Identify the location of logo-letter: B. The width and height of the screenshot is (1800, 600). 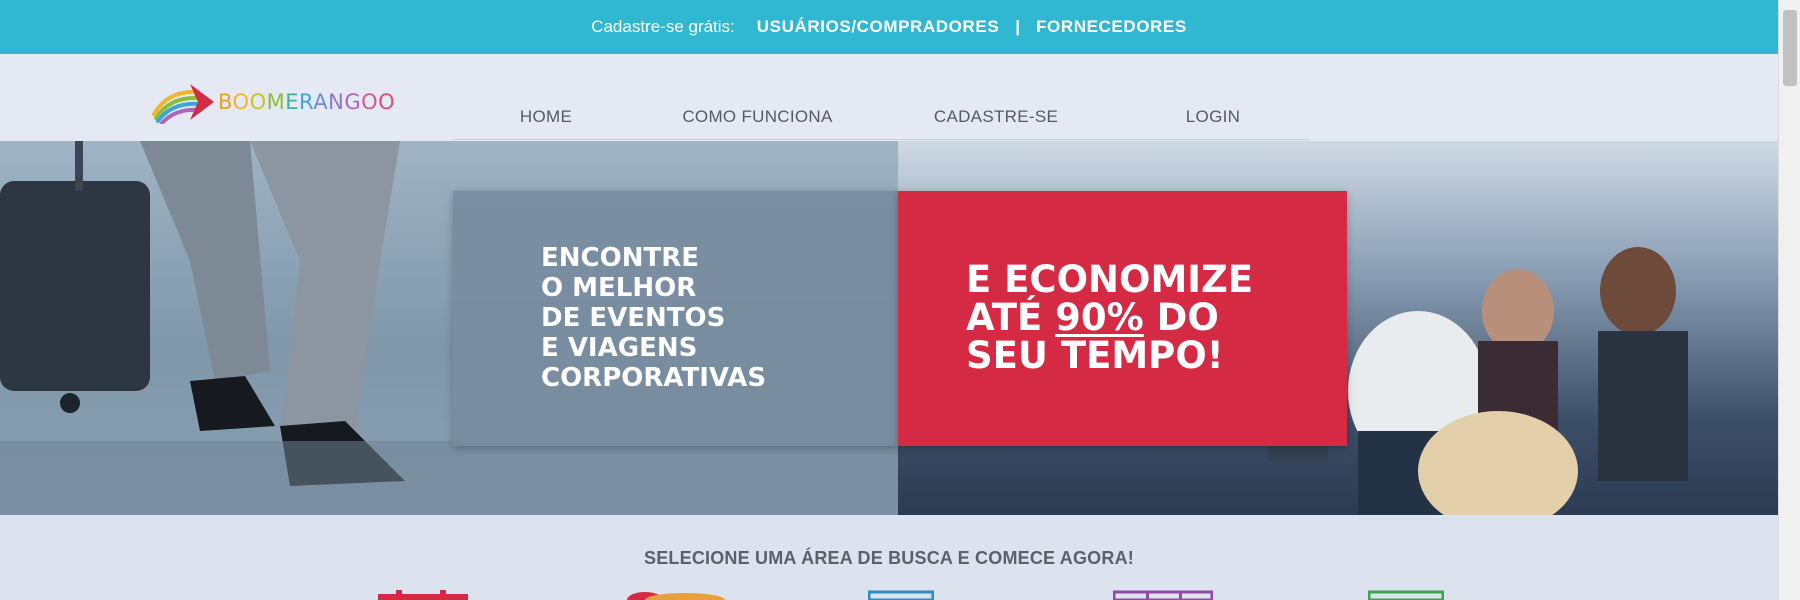
(225, 102).